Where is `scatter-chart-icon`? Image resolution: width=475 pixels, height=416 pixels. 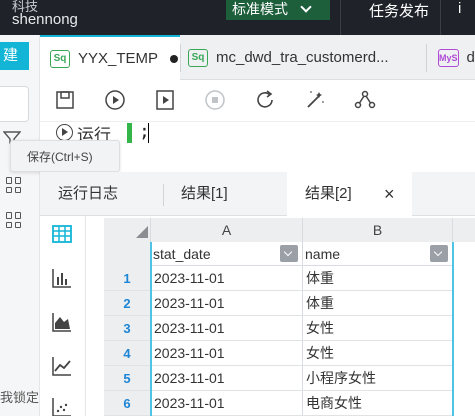 scatter-chart-icon is located at coordinates (62, 406).